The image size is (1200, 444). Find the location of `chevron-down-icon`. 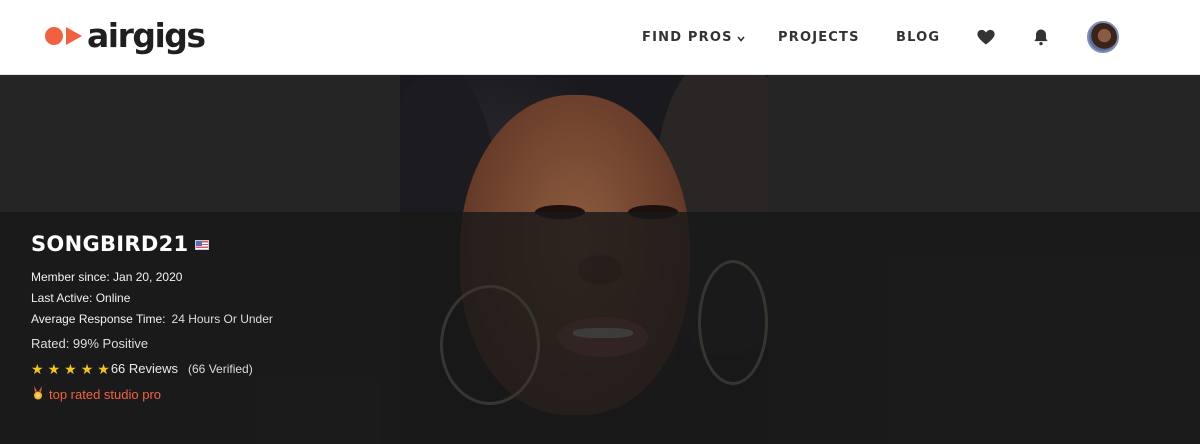

chevron-down-icon is located at coordinates (741, 38).